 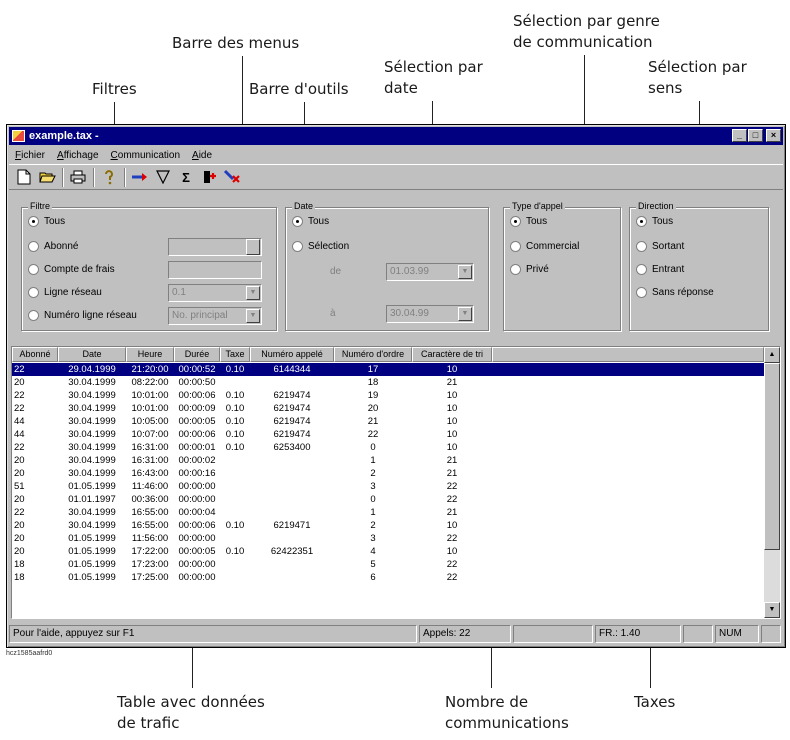 What do you see at coordinates (92, 382) in the screenshot?
I see `cell-date: 30.04.1999` at bounding box center [92, 382].